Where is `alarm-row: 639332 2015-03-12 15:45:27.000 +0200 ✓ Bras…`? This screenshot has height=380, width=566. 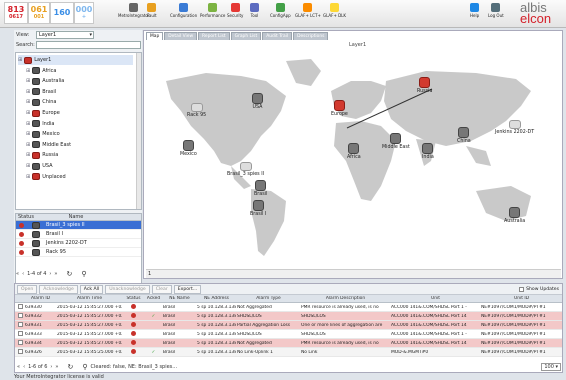
alarm-row: 639332 2015-03-12 15:45:27.000 +0200 ✓ Bras… is located at coordinates (288, 316).